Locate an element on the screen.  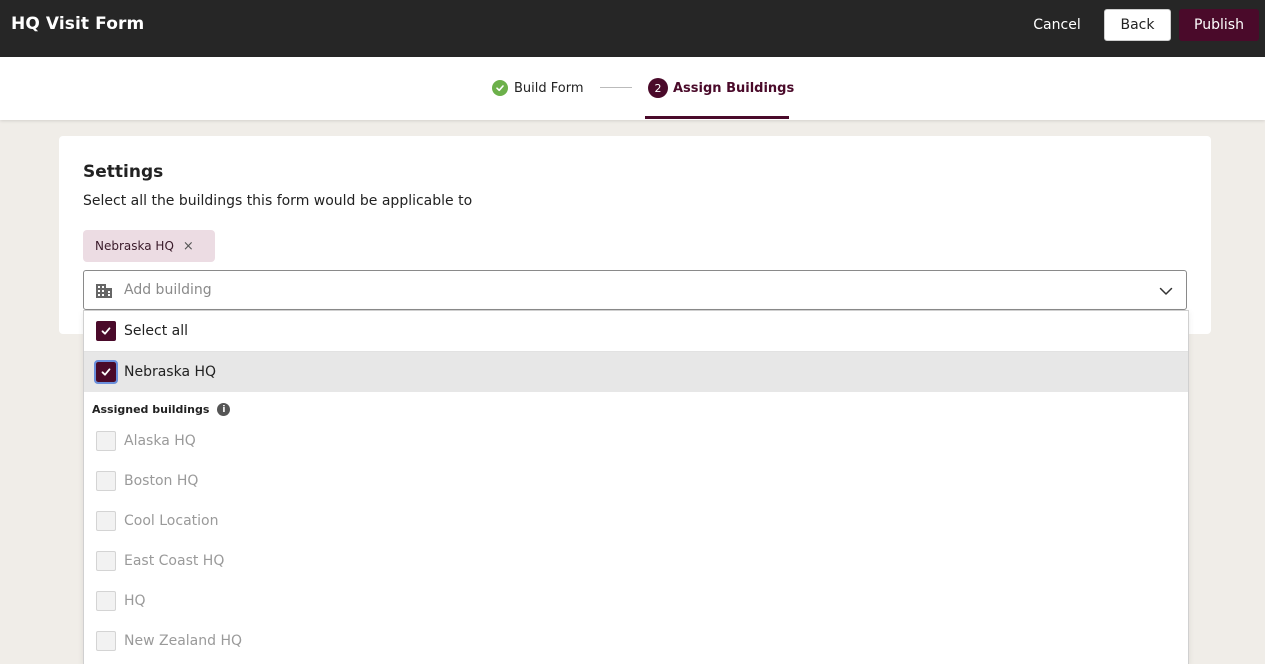
step-build-form: Build Form is located at coordinates (538, 88).